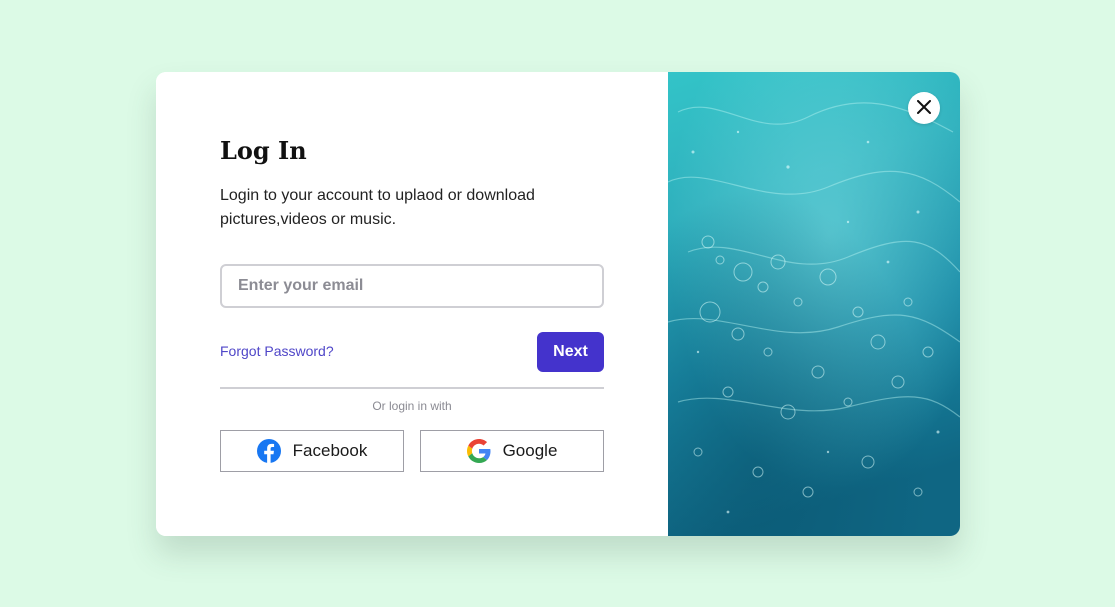  I want to click on page-title: Log In, so click(263, 150).